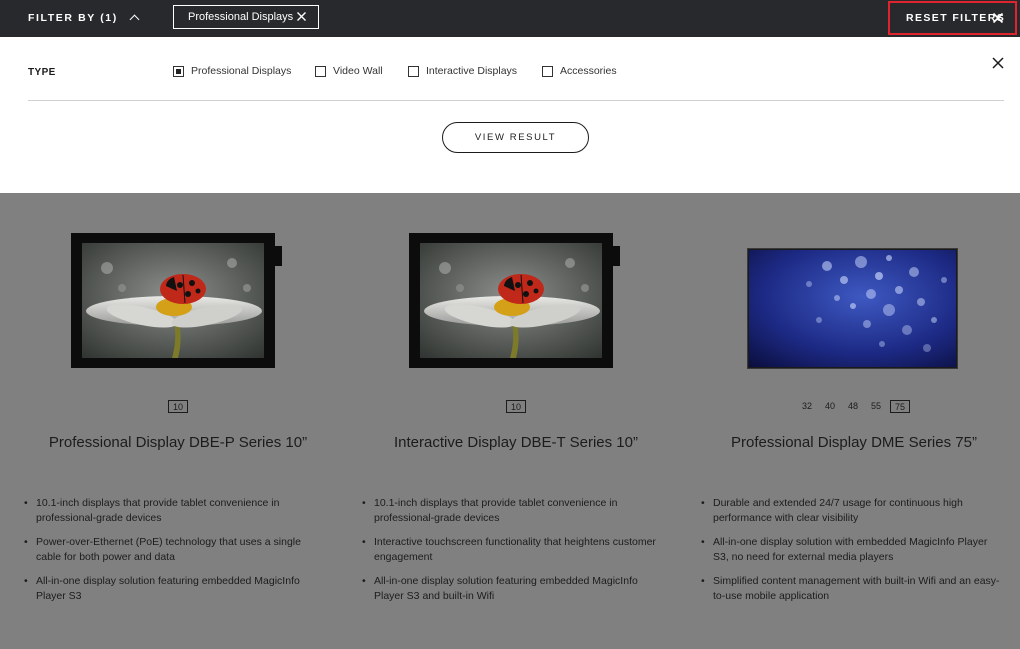 The width and height of the screenshot is (1020, 649). What do you see at coordinates (134, 19) in the screenshot?
I see `chevron-up-icon` at bounding box center [134, 19].